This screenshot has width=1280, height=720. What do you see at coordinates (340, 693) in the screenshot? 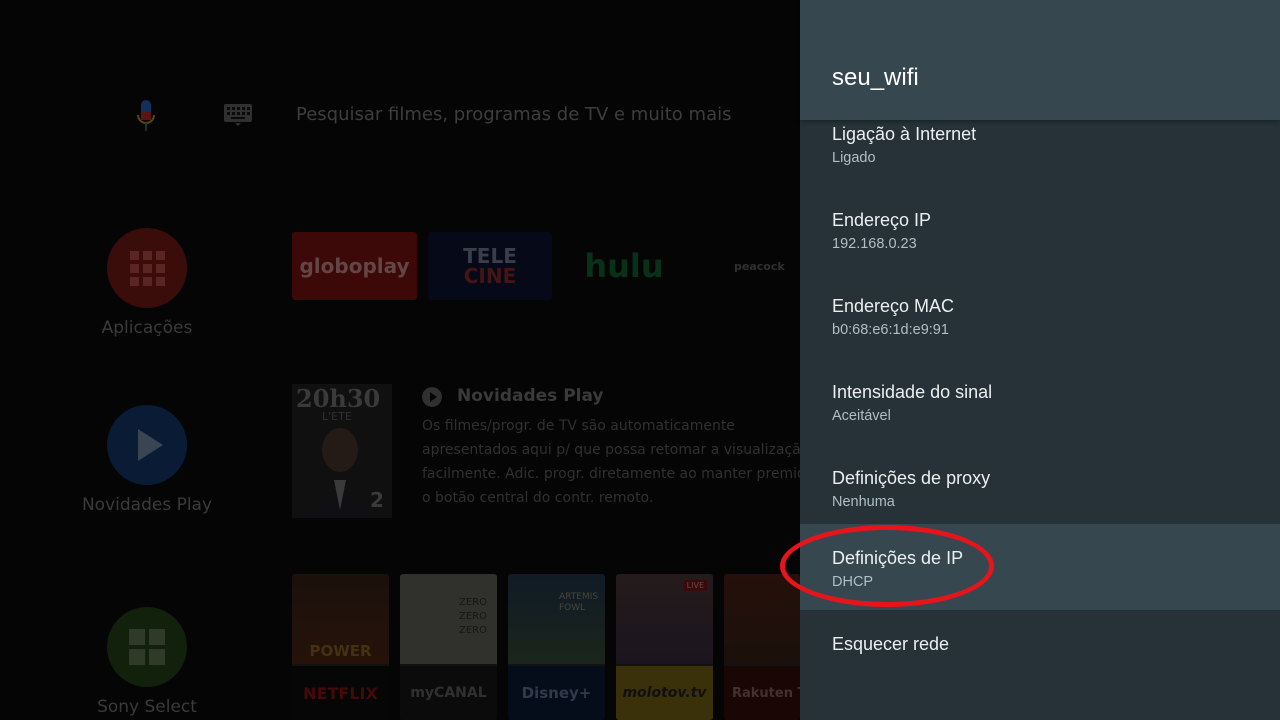
I see `movie-service: NETFLIX` at bounding box center [340, 693].